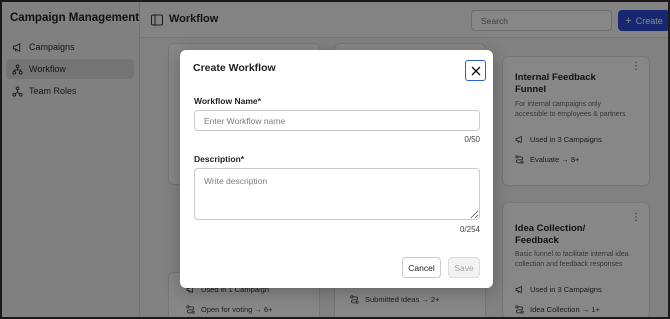  I want to click on workflow-name-label: Workflow Name*, so click(227, 101).